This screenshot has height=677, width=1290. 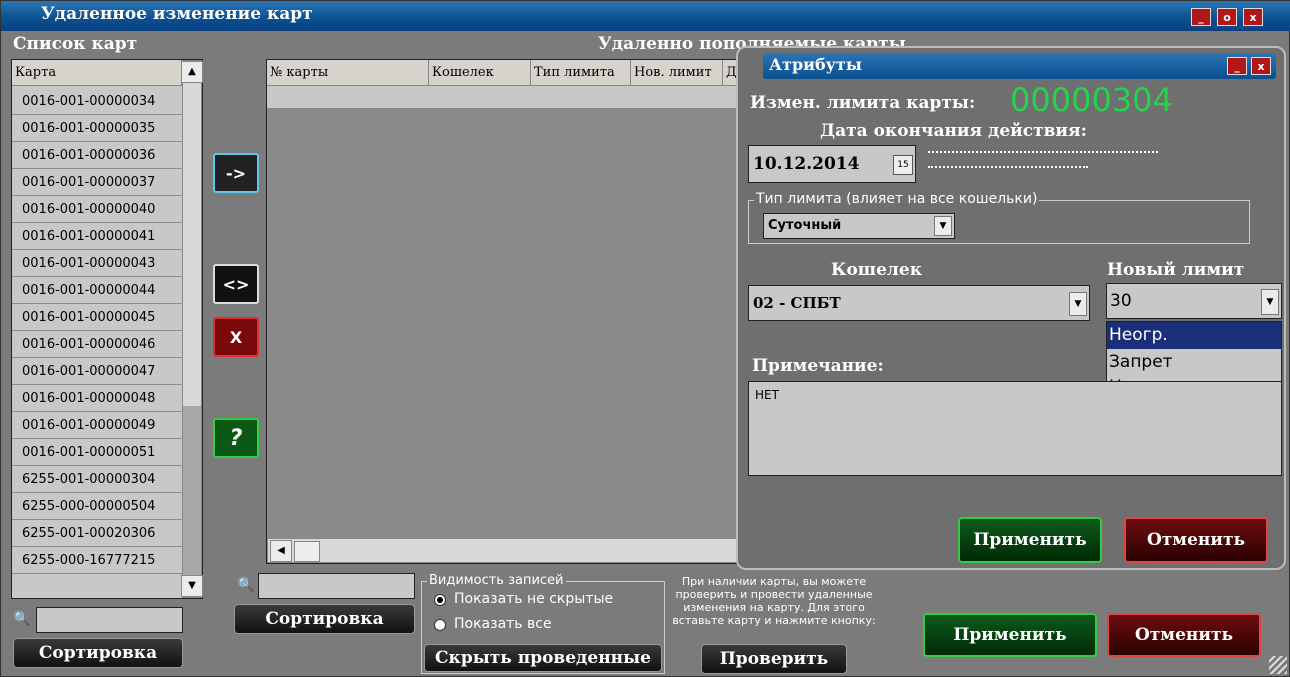 What do you see at coordinates (440, 625) in the screenshot?
I see `radio-show-all` at bounding box center [440, 625].